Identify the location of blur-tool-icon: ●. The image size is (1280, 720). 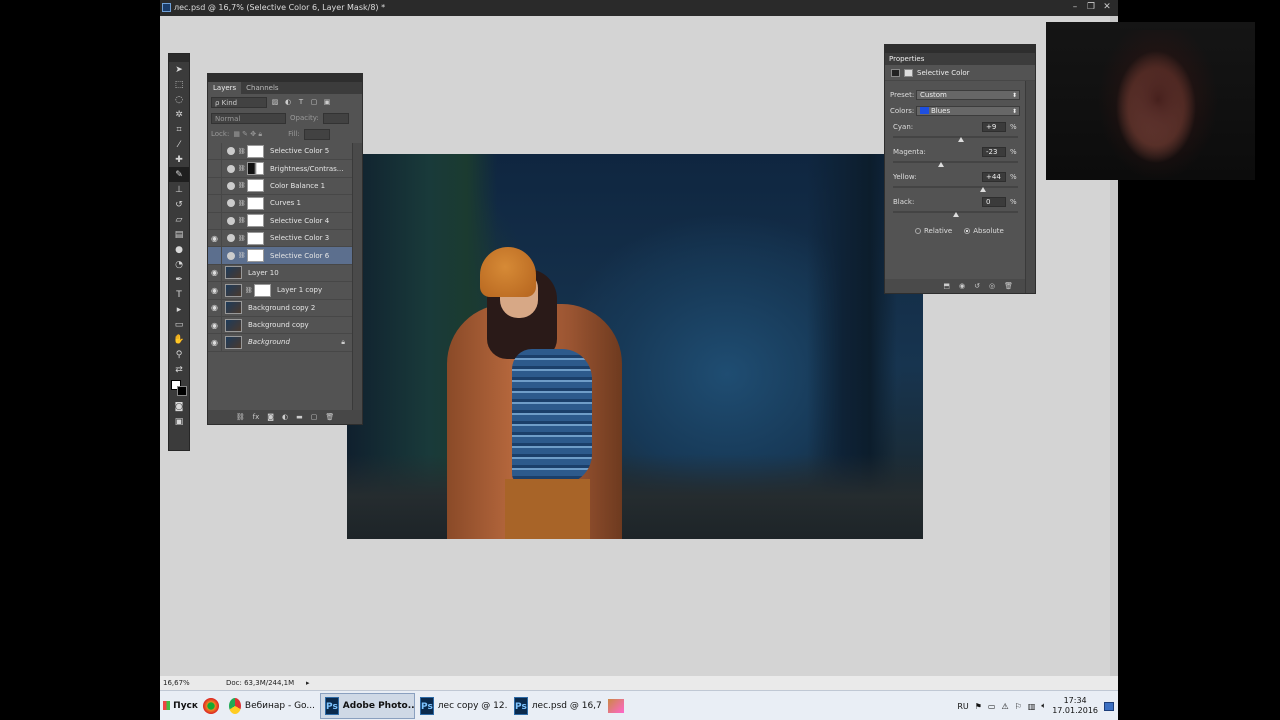
(179, 249).